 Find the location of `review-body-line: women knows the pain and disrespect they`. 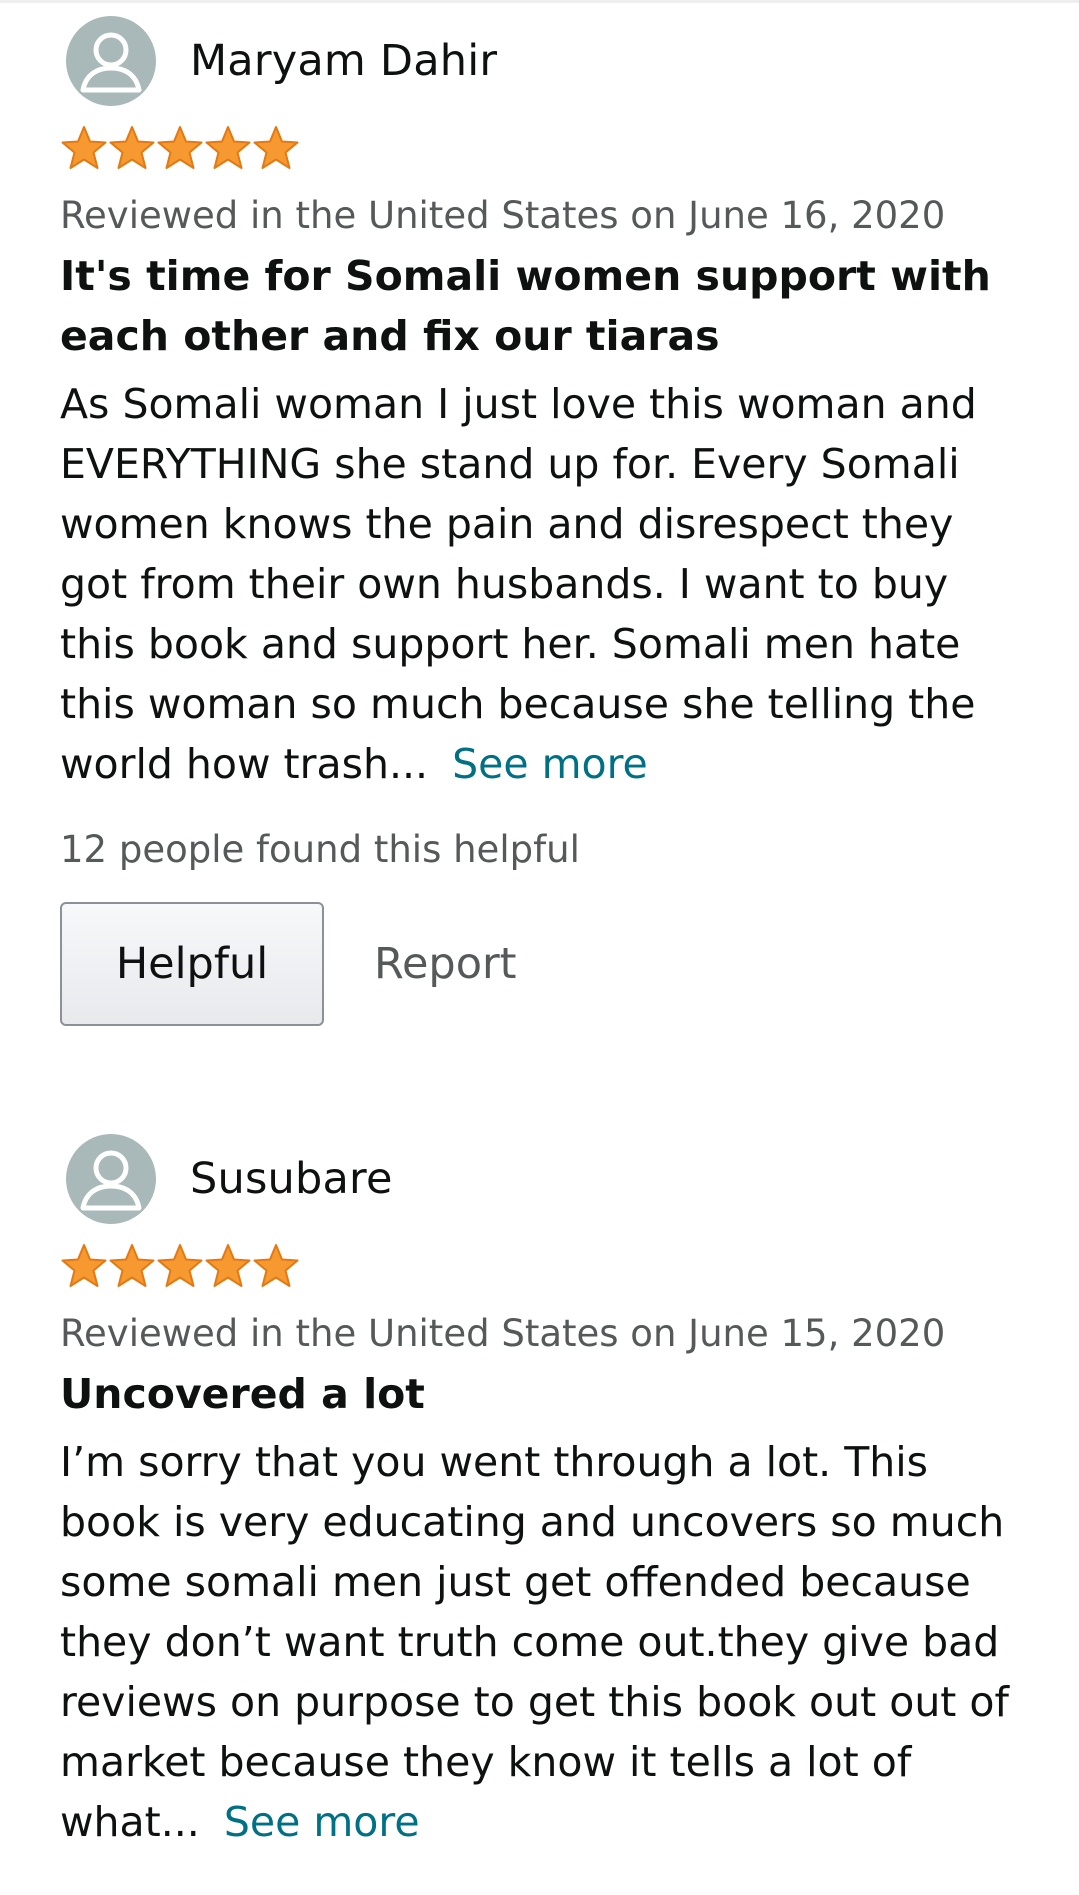

review-body-line: women knows the pain and disrespect they is located at coordinates (507, 524).